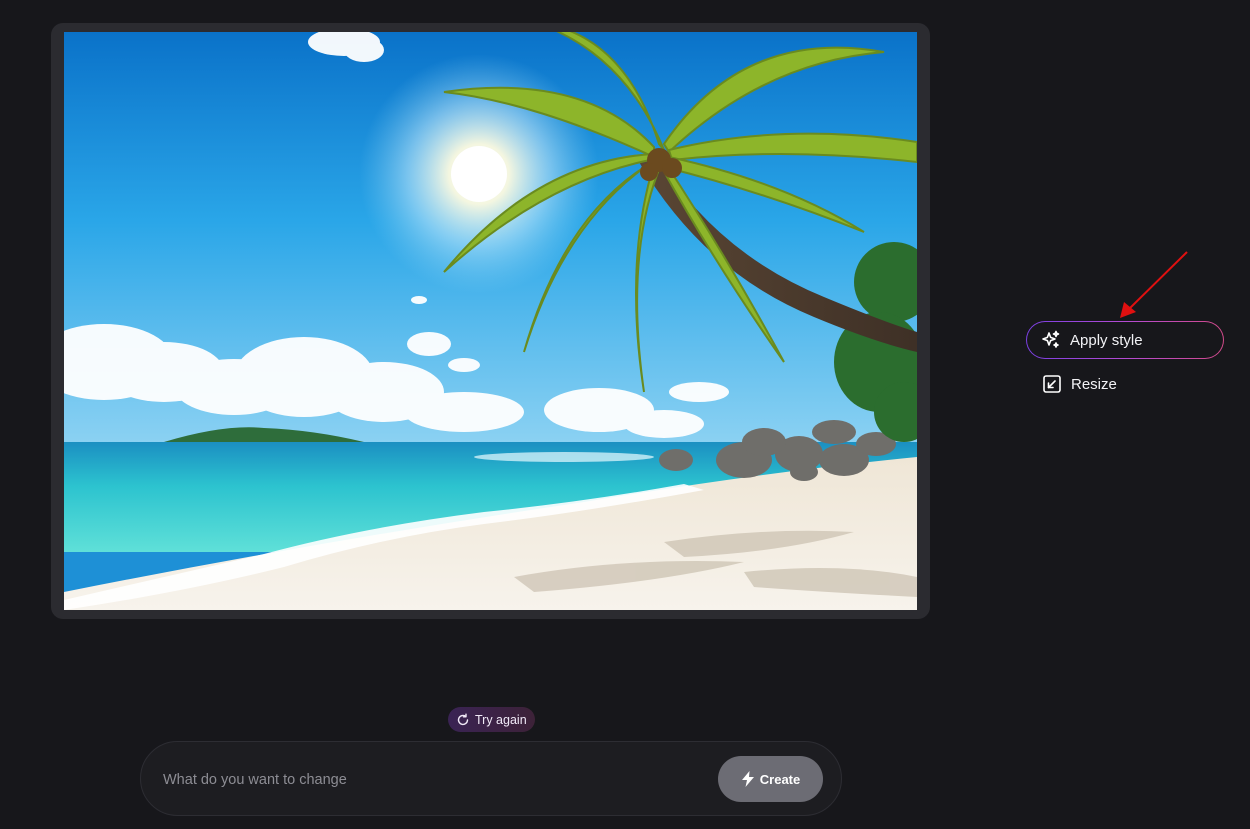 This screenshot has width=1250, height=829. Describe the element at coordinates (748, 779) in the screenshot. I see `lightning-icon` at that location.